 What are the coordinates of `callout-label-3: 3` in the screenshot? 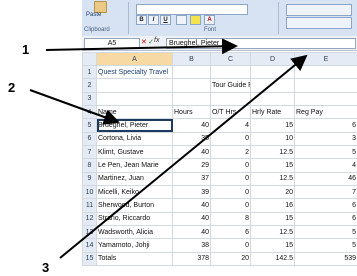 It's located at (46, 267).